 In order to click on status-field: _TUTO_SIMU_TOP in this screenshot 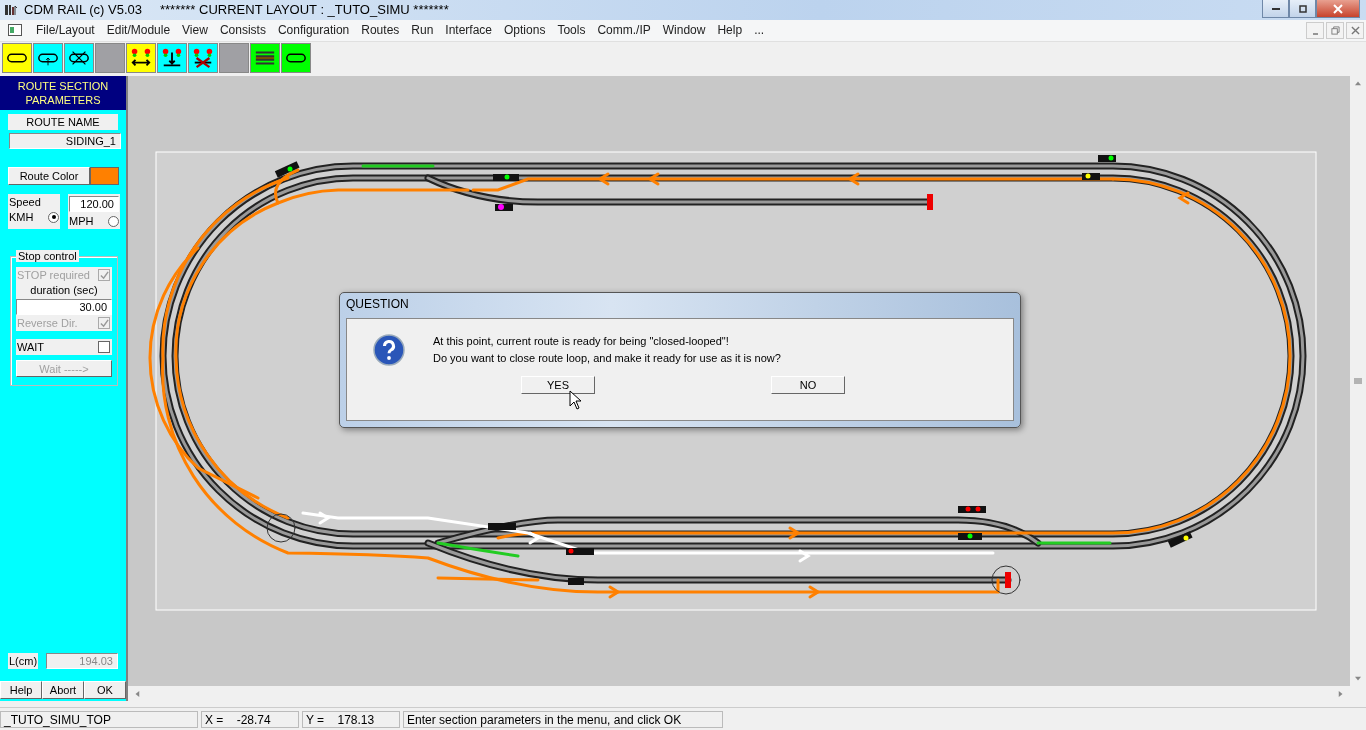, I will do `click(99, 719)`.